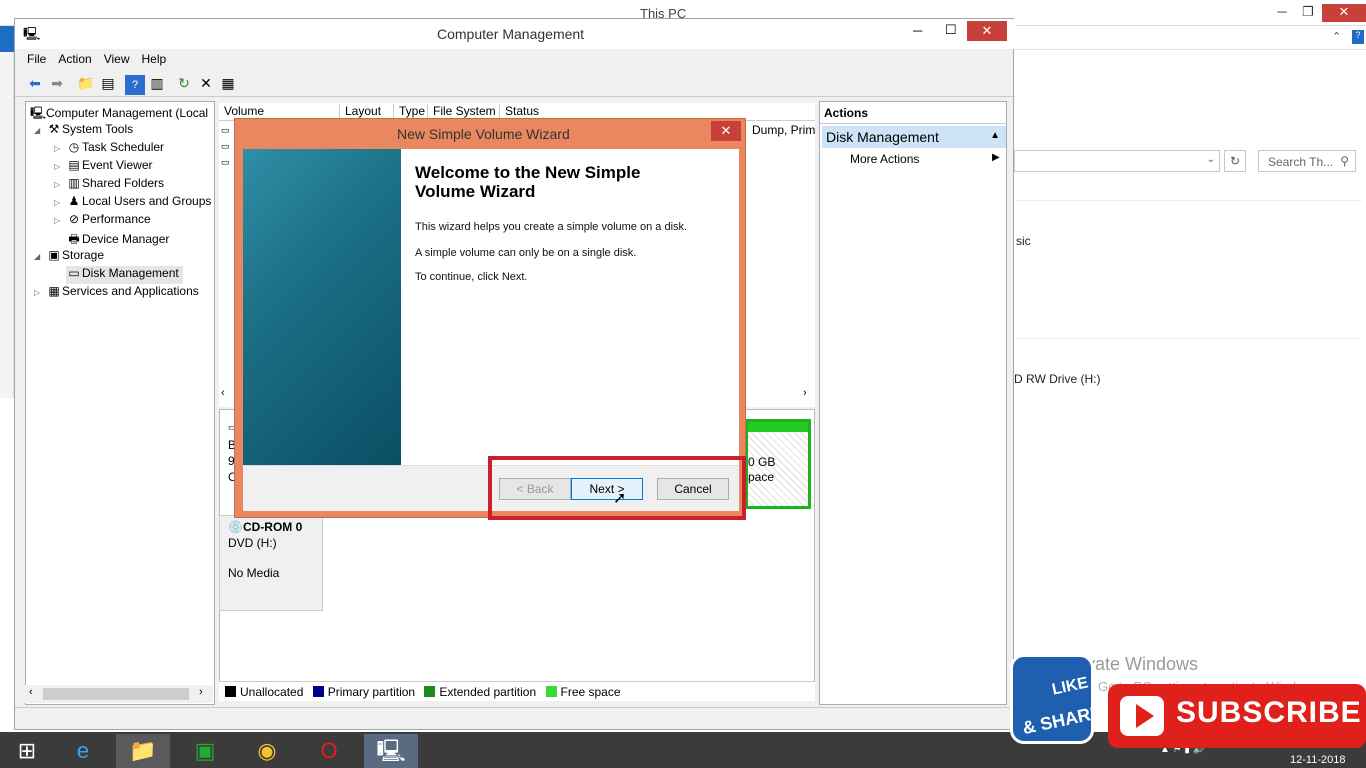 The image size is (1366, 768). I want to click on show-hide-action-pane-icon: ▥, so click(157, 83).